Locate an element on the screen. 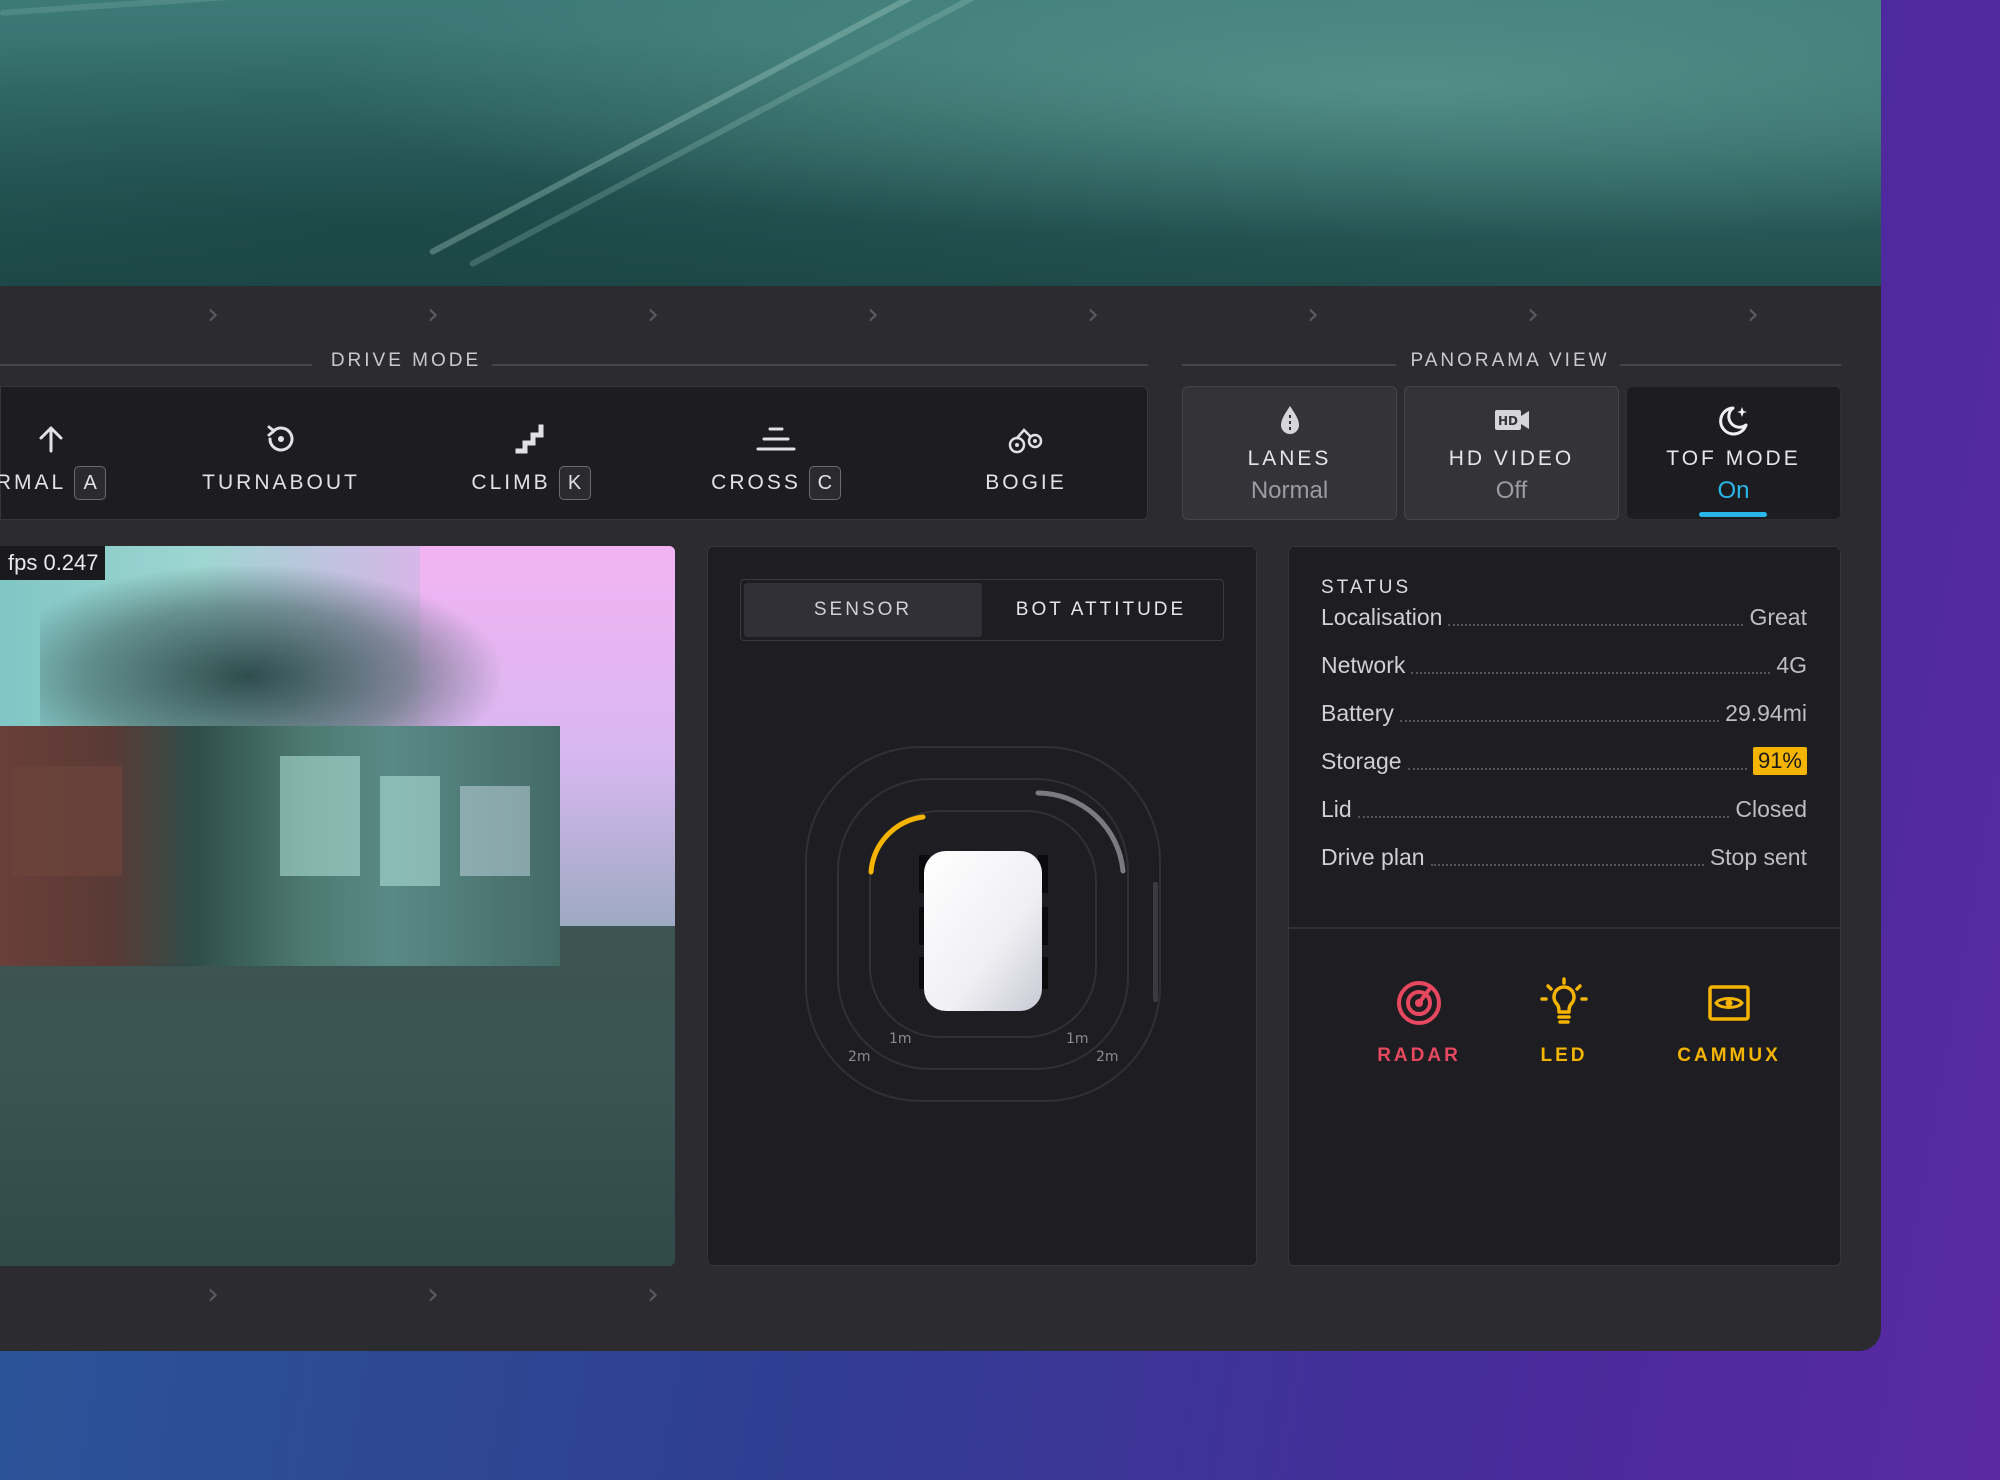 The height and width of the screenshot is (1480, 2000). tab-sensor: SENSOR is located at coordinates (863, 610).